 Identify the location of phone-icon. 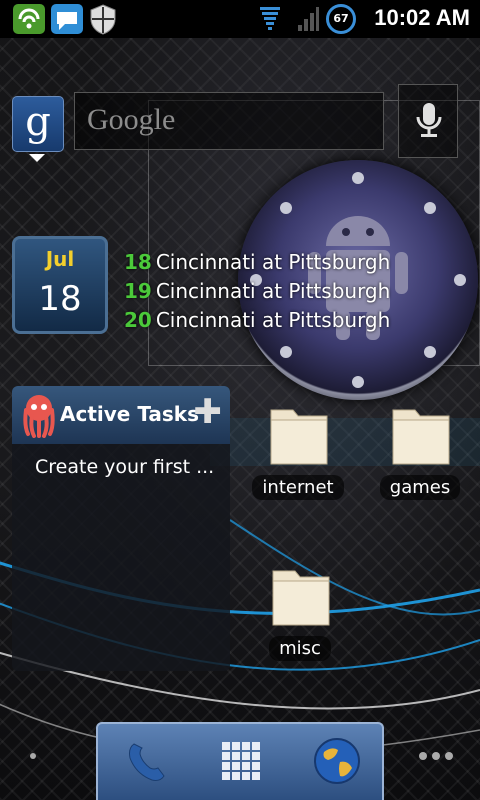
(145, 761).